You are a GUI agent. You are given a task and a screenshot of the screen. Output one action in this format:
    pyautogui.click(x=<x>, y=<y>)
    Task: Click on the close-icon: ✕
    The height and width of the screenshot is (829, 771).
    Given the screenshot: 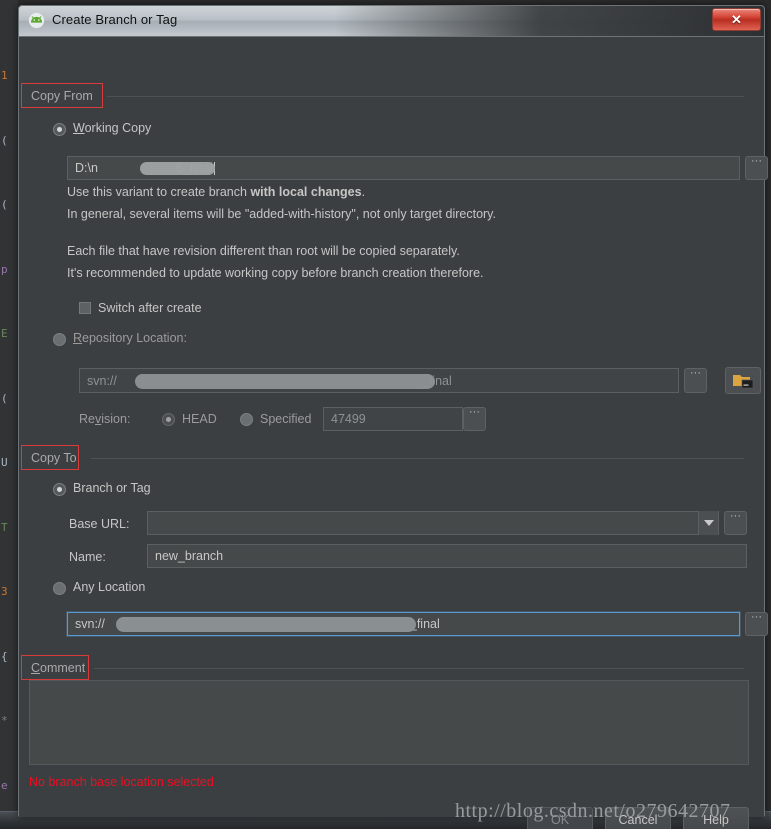 What is the action you would take?
    pyautogui.click(x=736, y=19)
    